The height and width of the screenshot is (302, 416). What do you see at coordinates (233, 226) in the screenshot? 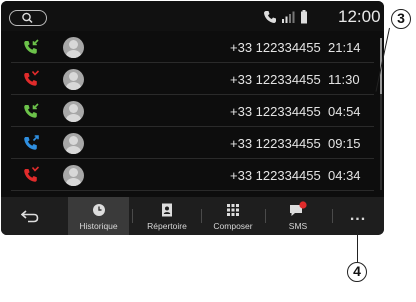
I see `tab-composer-label: Composer` at bounding box center [233, 226].